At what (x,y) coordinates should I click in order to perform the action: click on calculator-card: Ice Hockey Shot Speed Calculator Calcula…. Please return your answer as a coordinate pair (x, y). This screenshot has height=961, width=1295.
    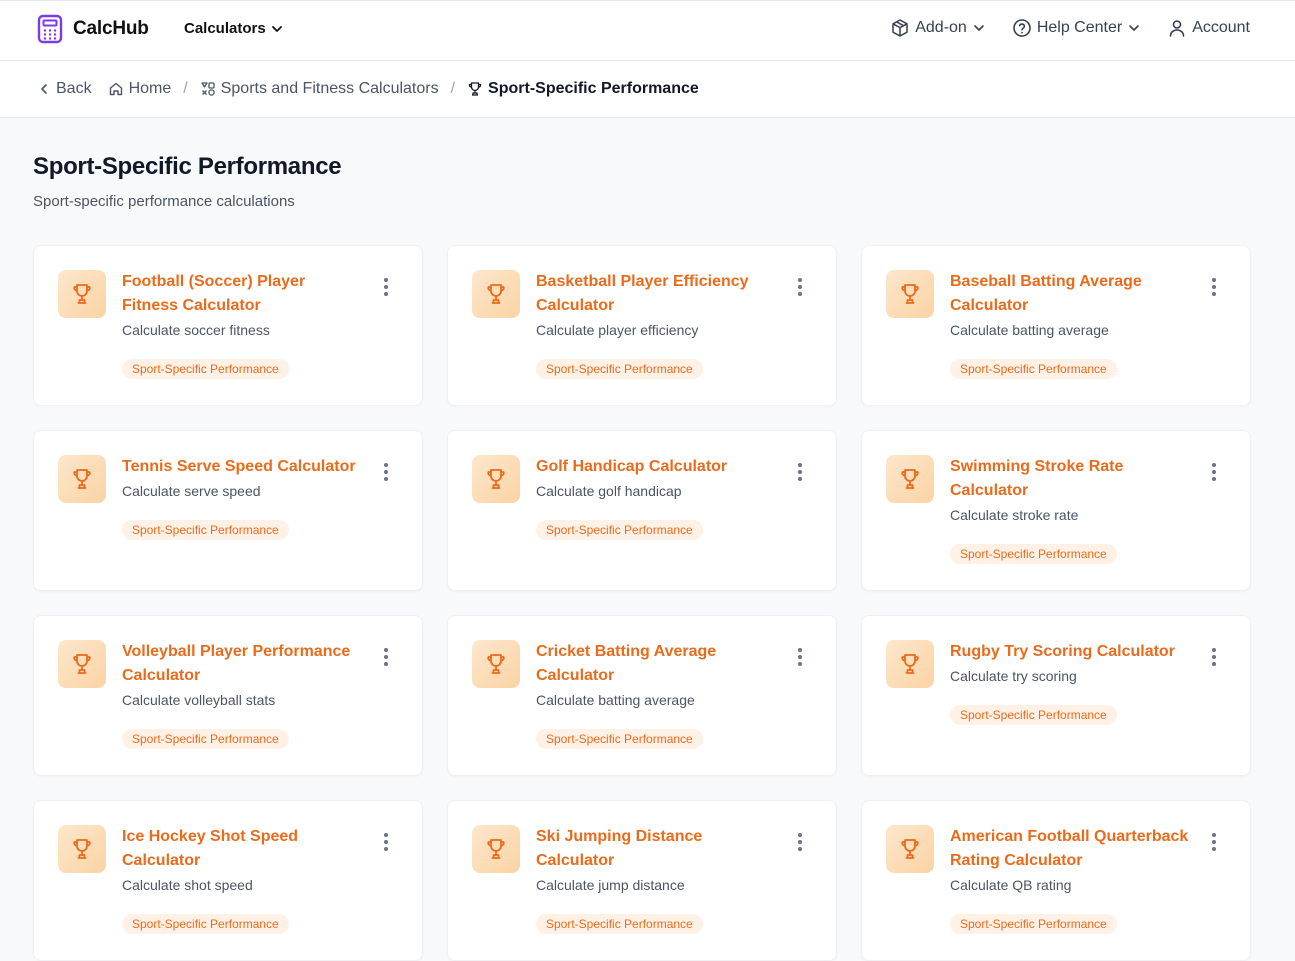
    Looking at the image, I should click on (228, 880).